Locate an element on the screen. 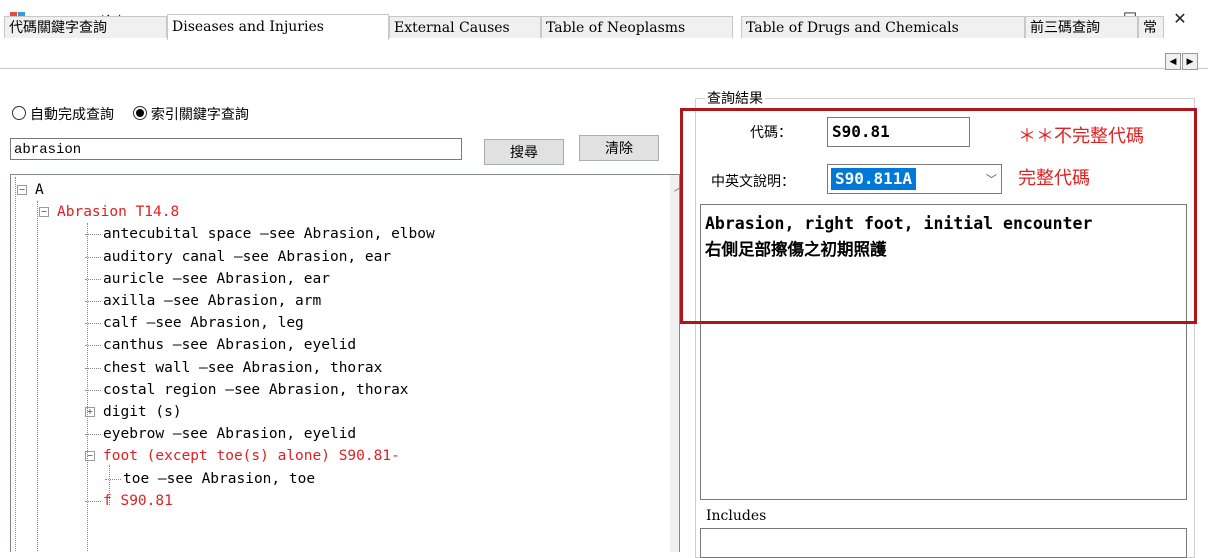  tab-diseases-injuries: Diseases and Injuries is located at coordinates (278, 27).